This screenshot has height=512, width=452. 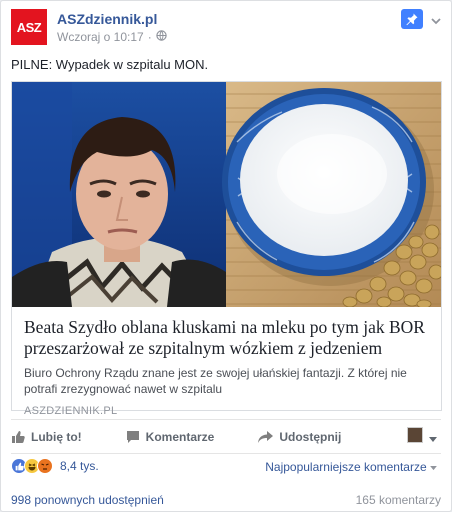 I want to click on reactions-summary: 8,4 tys. Najpopularniejsze komentarze, so click(x=226, y=468).